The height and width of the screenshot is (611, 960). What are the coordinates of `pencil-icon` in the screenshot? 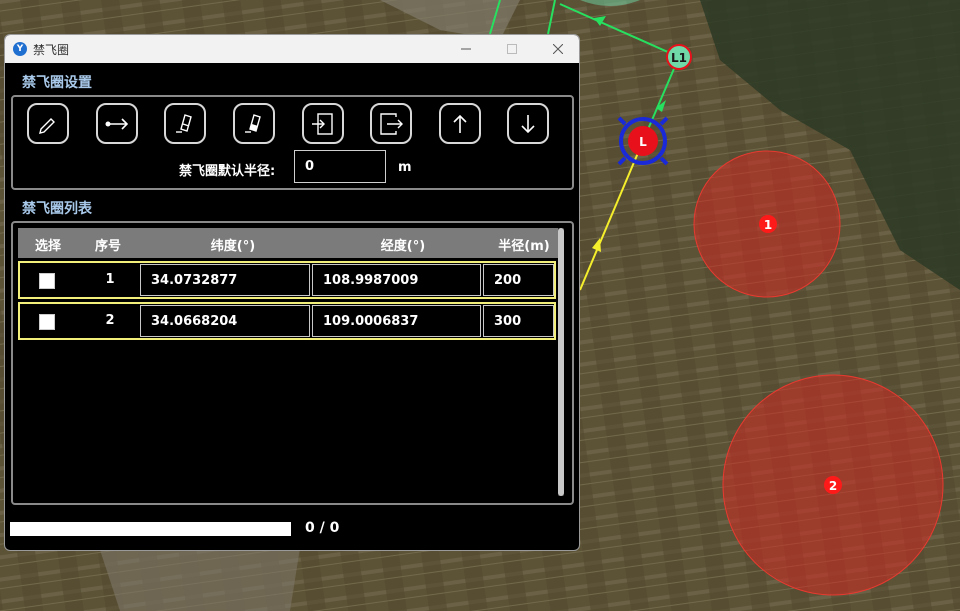 It's located at (47, 125).